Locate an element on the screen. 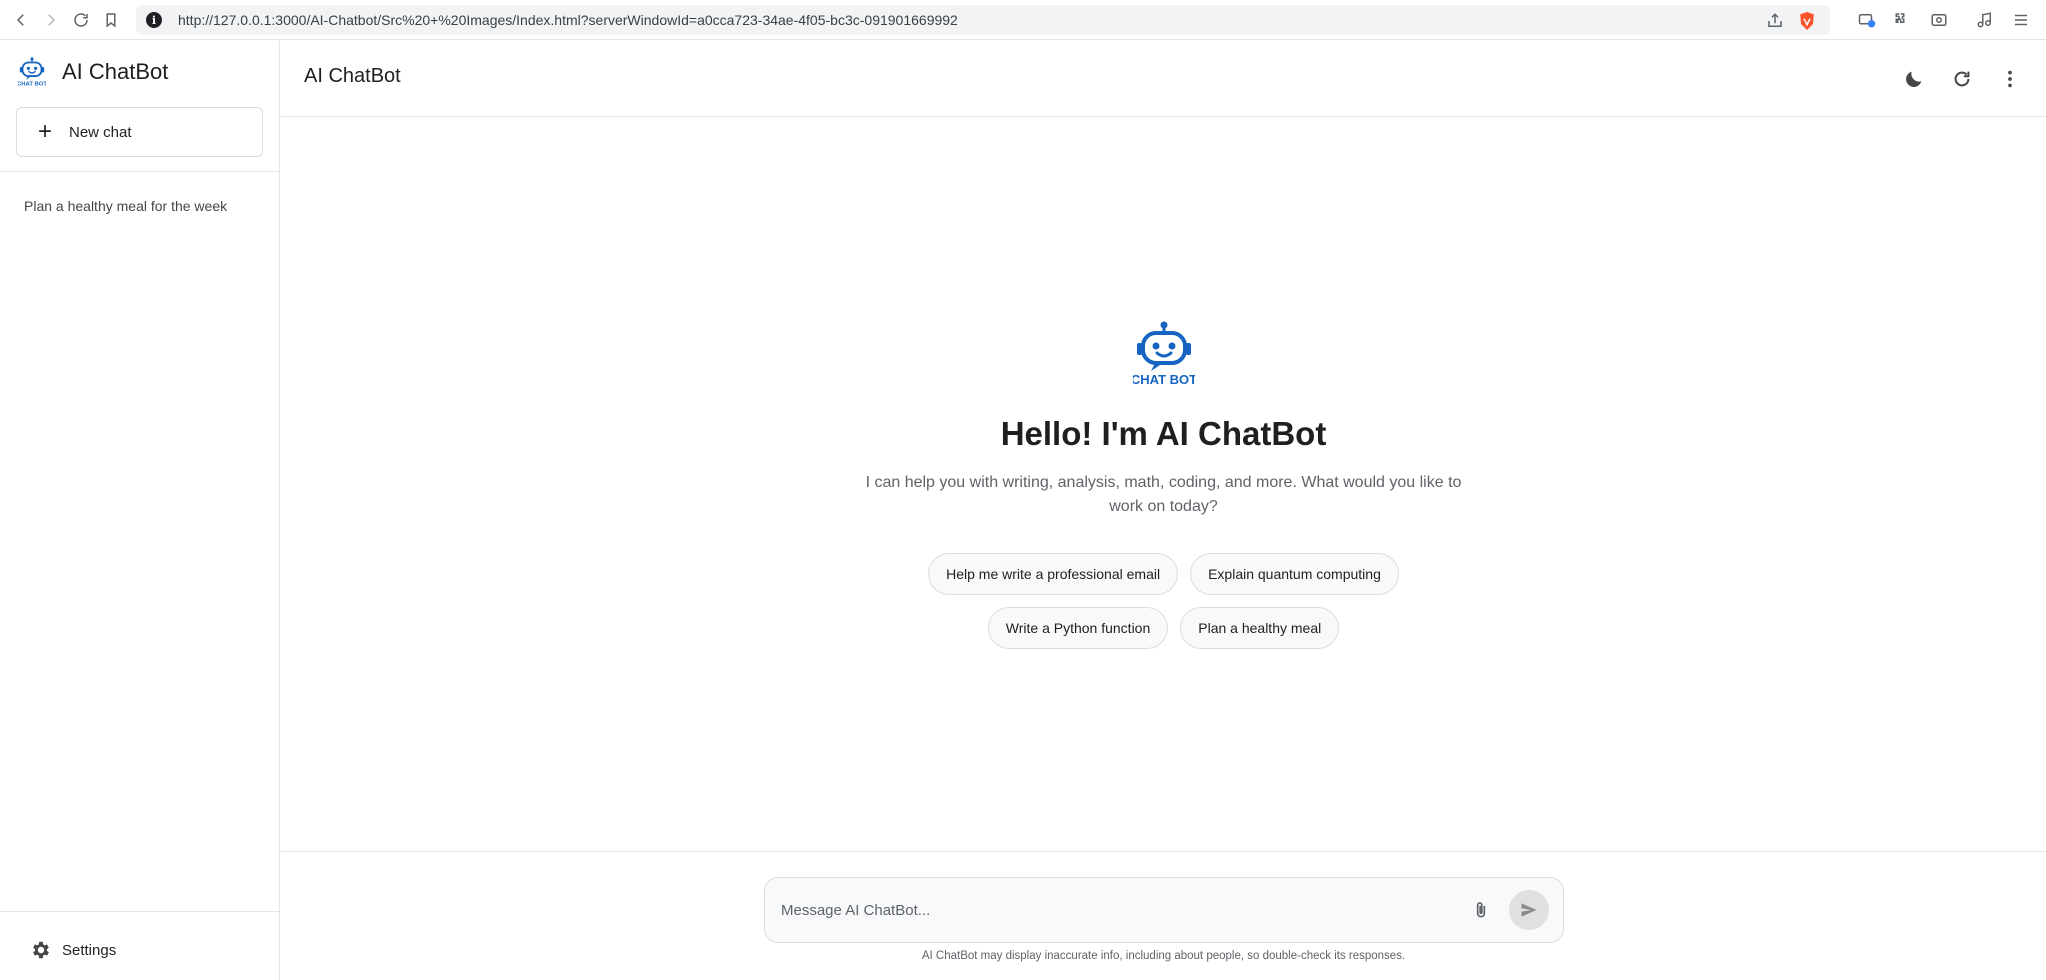 The width and height of the screenshot is (2046, 980). plus-icon: + is located at coordinates (44, 131).